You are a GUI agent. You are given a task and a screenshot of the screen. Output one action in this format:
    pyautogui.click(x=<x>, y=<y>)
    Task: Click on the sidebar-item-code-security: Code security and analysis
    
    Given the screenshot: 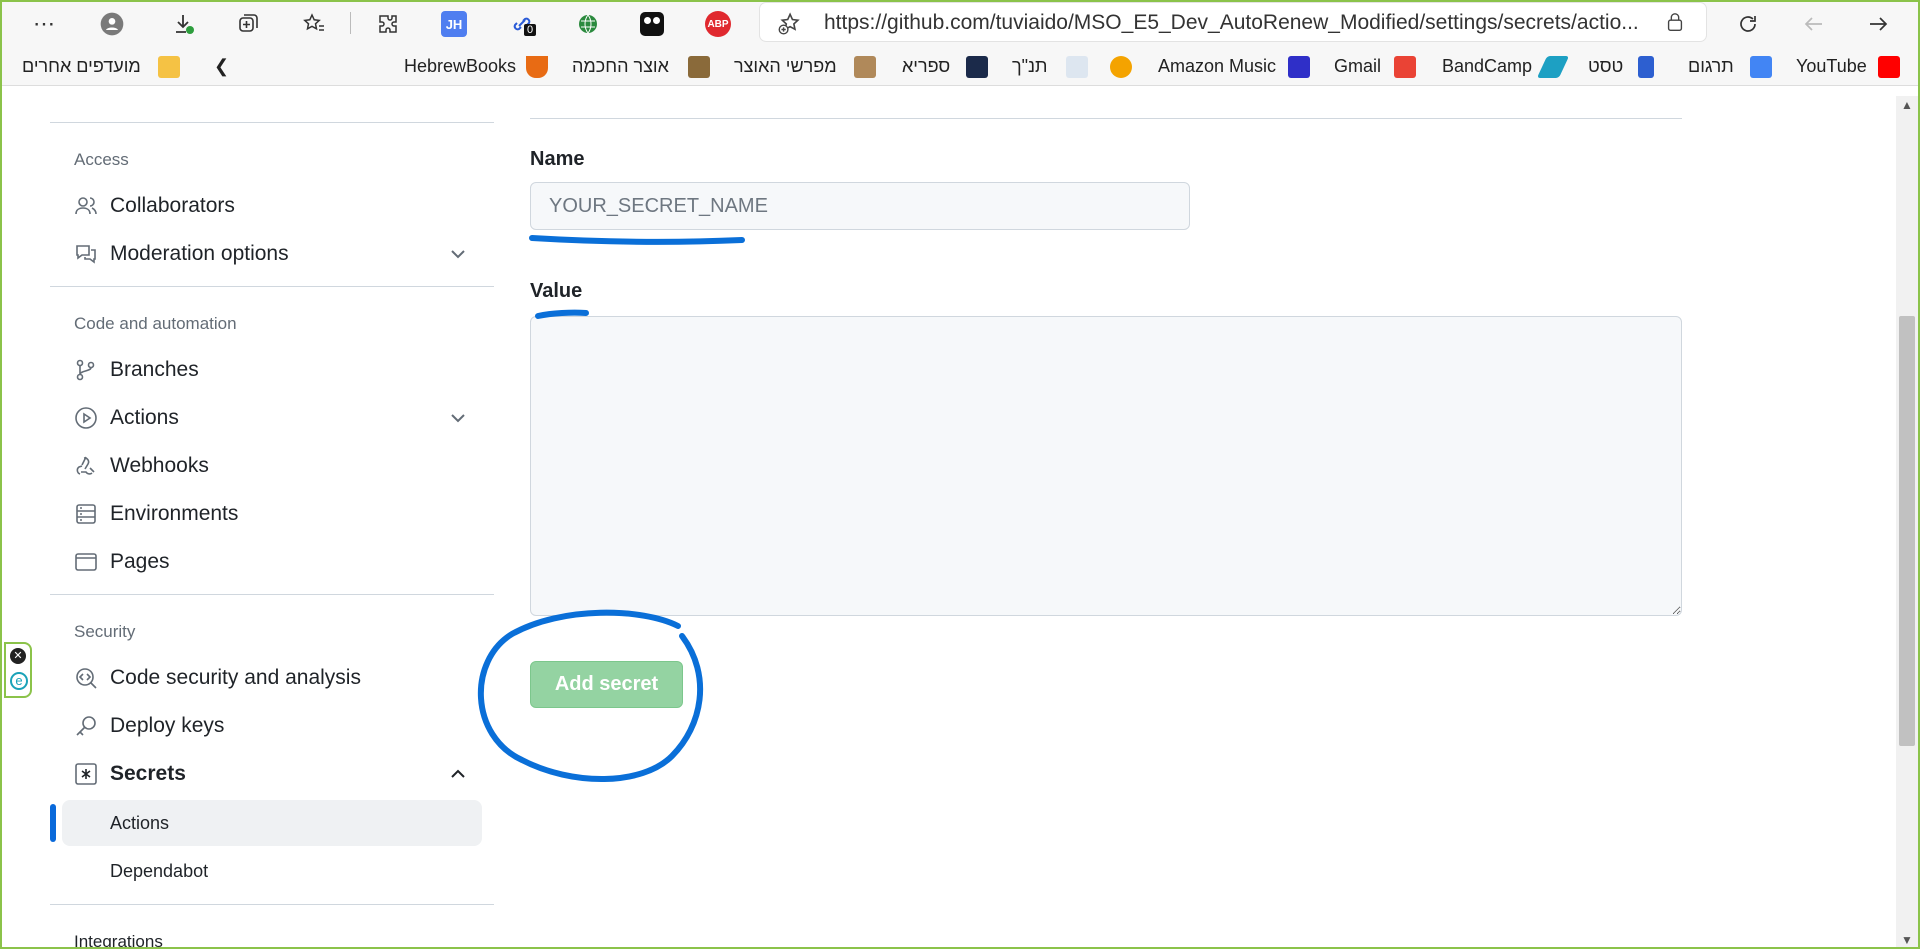 What is the action you would take?
    pyautogui.click(x=217, y=678)
    